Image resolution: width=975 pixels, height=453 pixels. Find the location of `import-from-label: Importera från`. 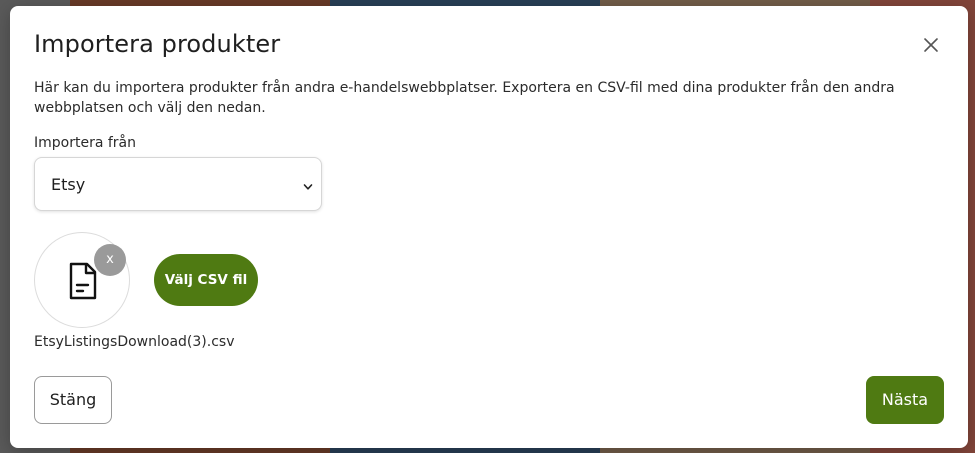

import-from-label: Importera från is located at coordinates (85, 143).